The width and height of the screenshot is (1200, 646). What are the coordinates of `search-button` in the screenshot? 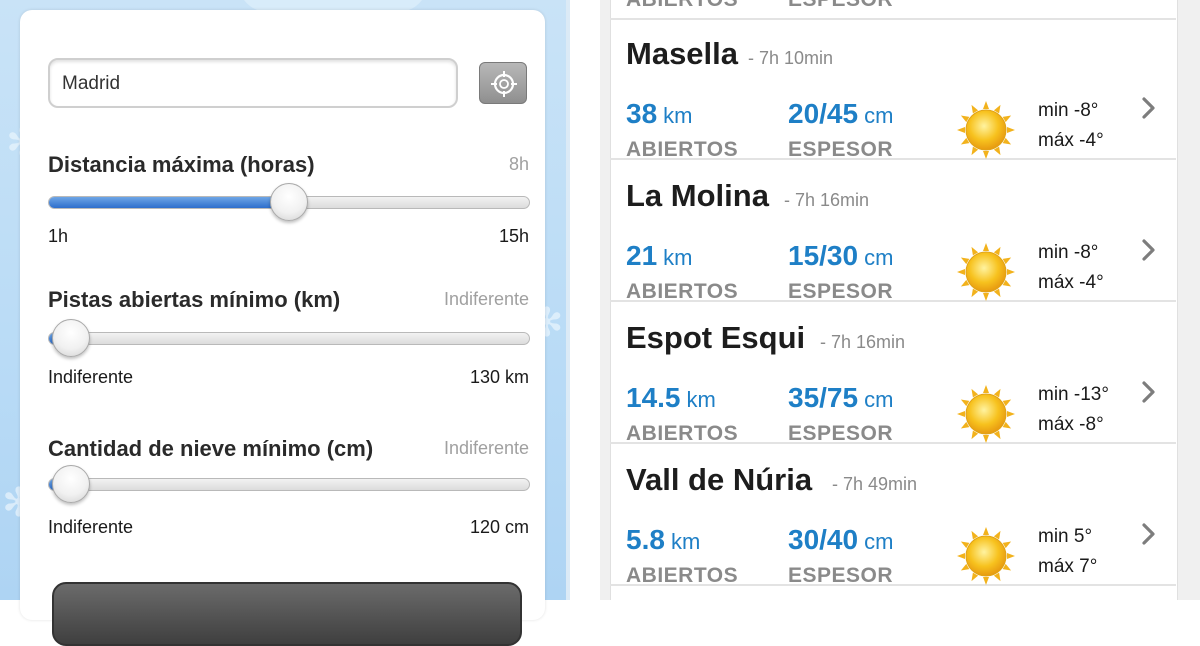 It's located at (287, 614).